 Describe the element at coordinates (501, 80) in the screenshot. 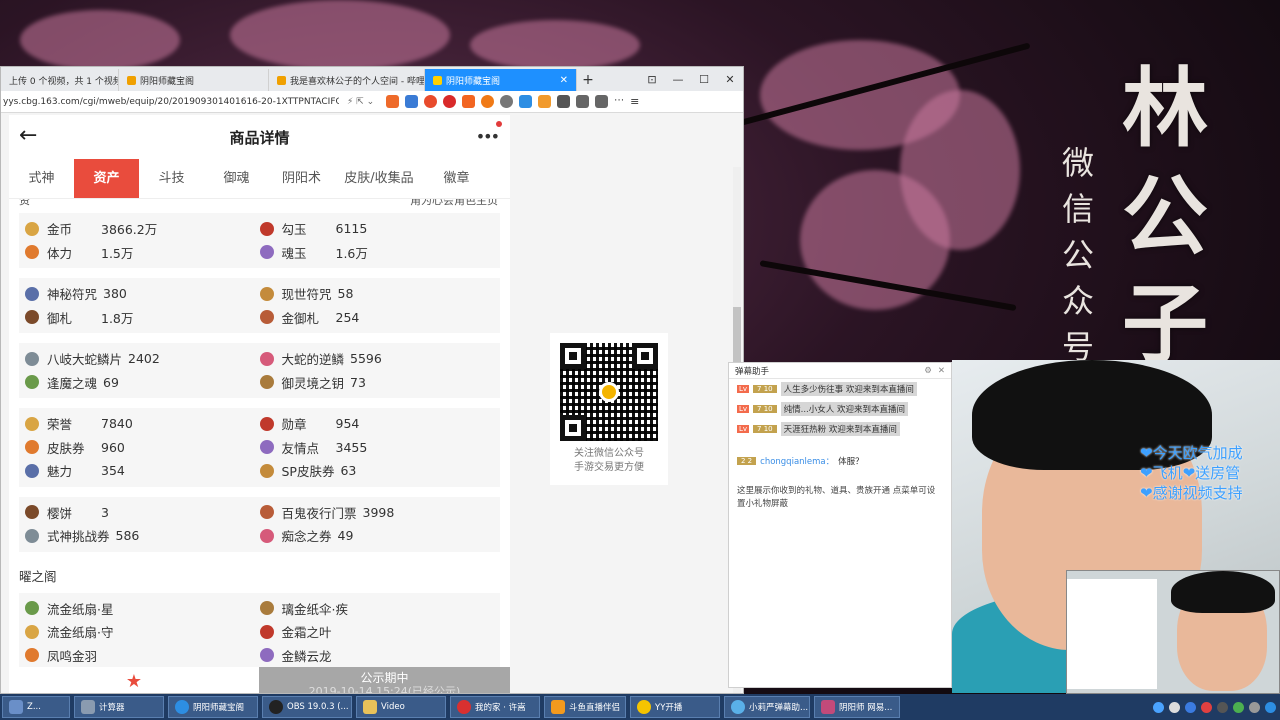

I see `browser-tab-active: 阴阳师藏宝阁 ✕` at that location.